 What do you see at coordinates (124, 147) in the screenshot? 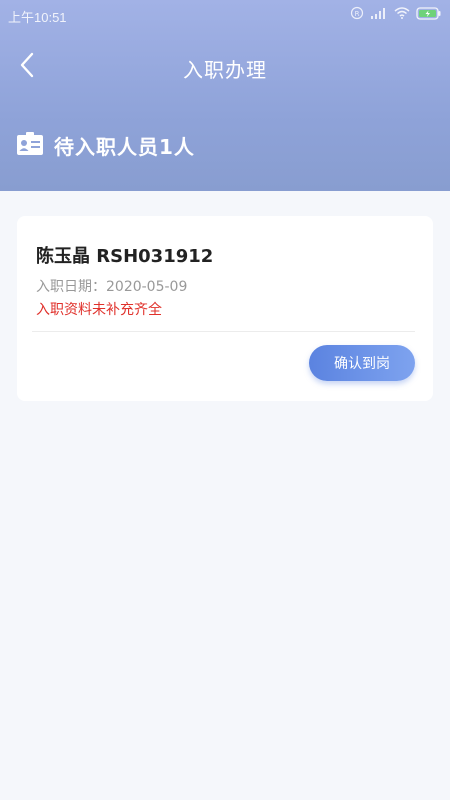
I see `pending-count-text: 待入职人员1人` at bounding box center [124, 147].